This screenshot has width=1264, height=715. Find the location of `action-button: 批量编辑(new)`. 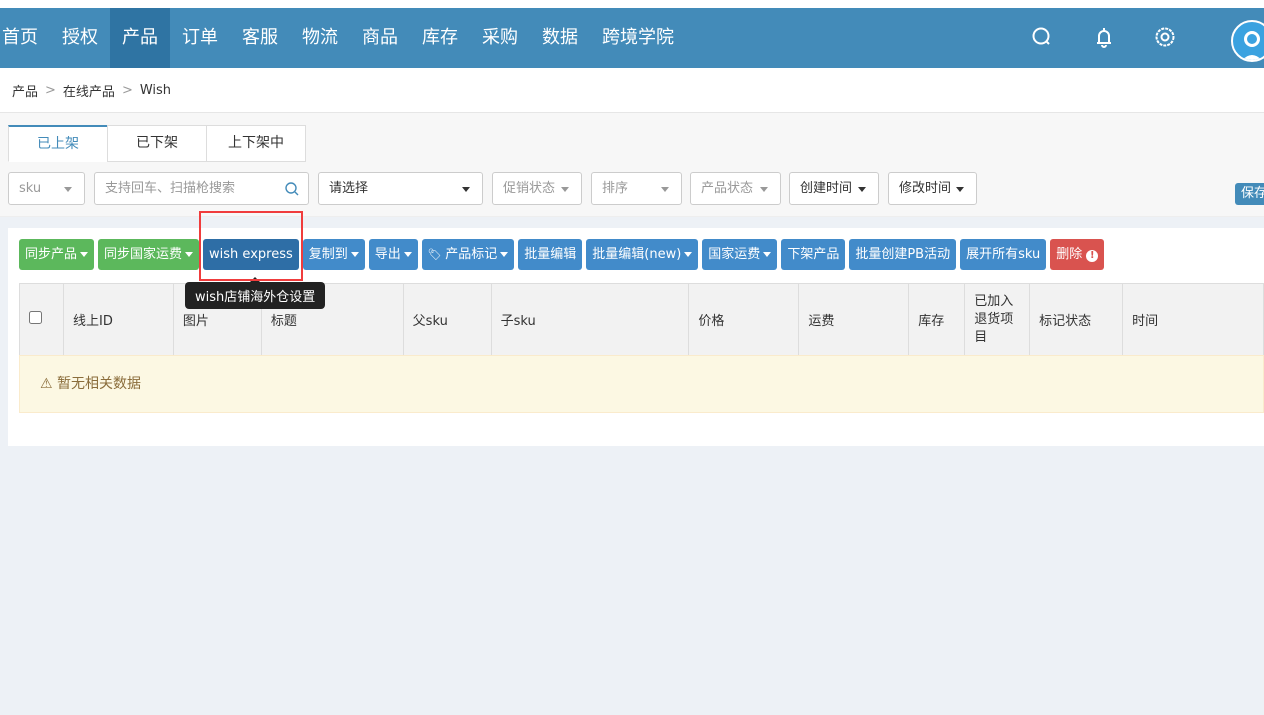

action-button: 批量编辑(new) is located at coordinates (642, 254).